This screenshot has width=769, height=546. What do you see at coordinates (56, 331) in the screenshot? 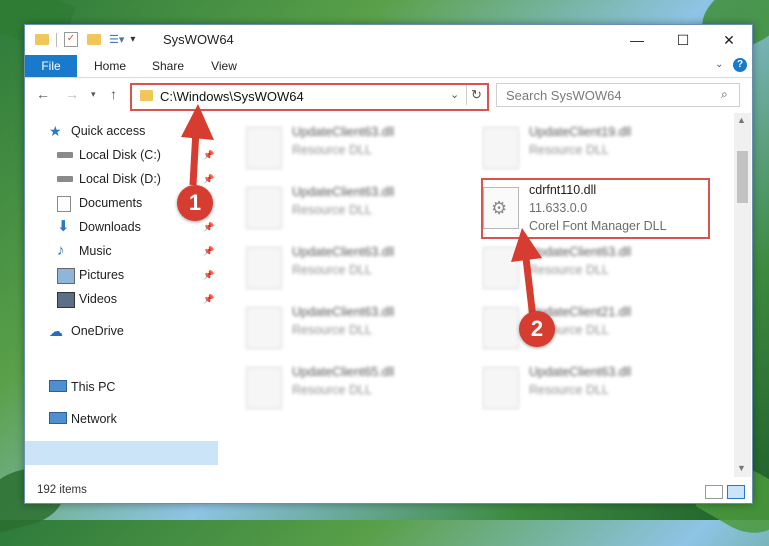
I see `cloud-icon: ☁` at bounding box center [56, 331].